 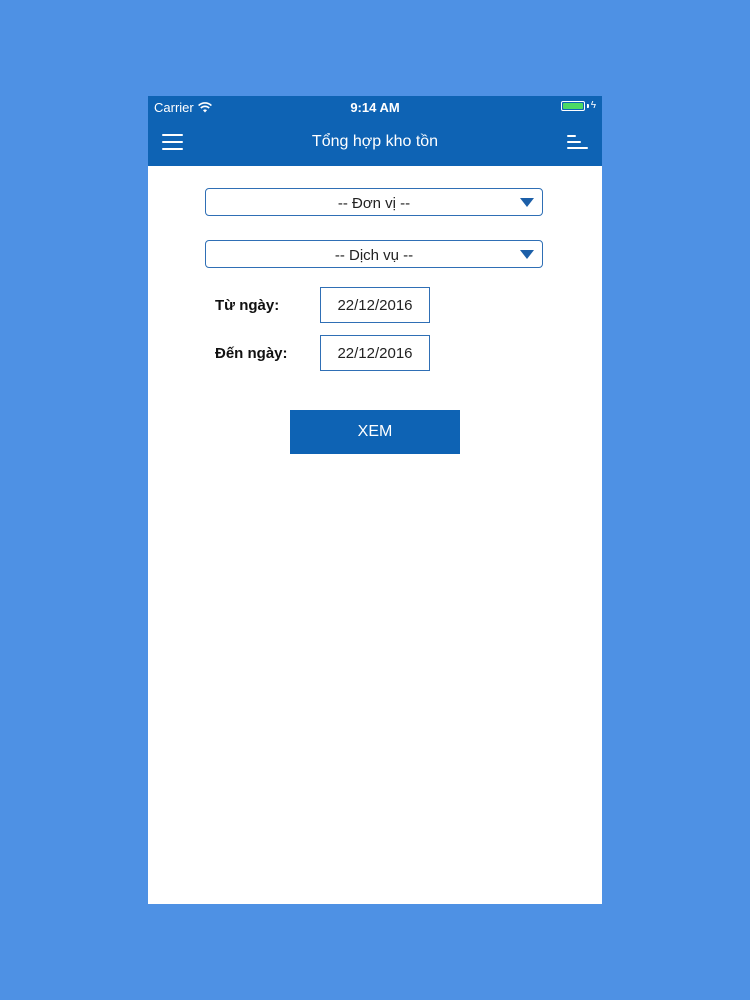 I want to click on to-date-input, so click(x=375, y=353).